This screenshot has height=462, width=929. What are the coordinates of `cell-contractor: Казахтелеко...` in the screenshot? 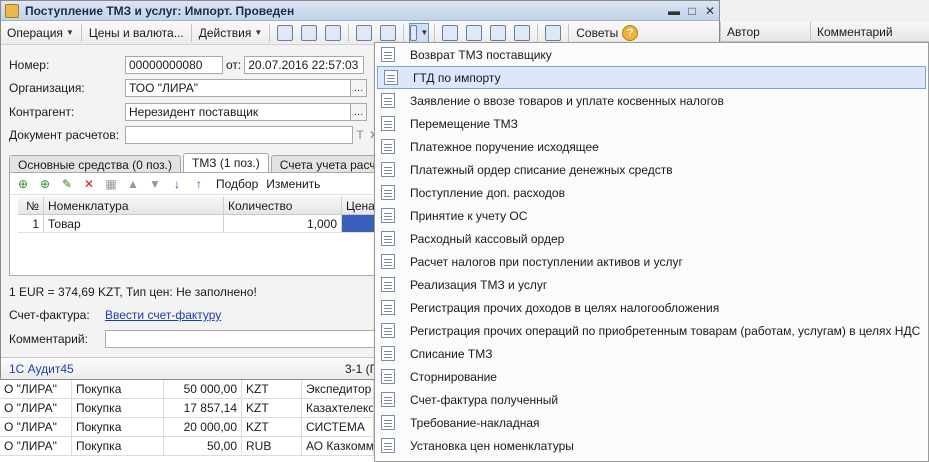 It's located at (338, 408).